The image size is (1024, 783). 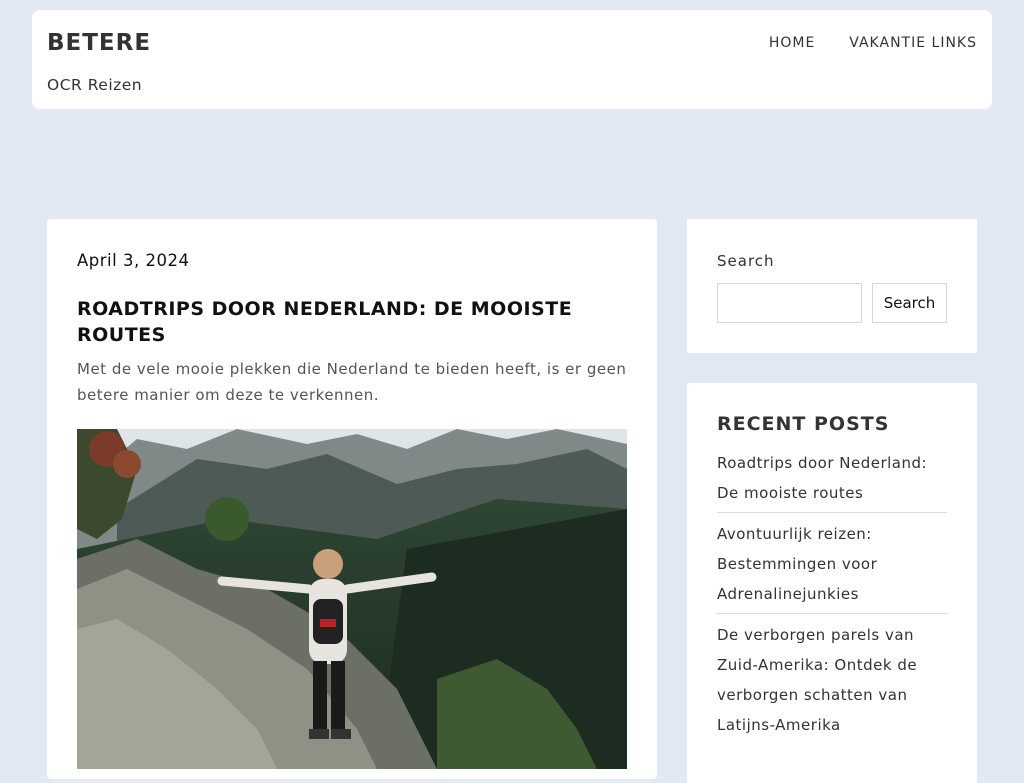 What do you see at coordinates (95, 85) in the screenshot?
I see `site-tagline: OCR Reizen` at bounding box center [95, 85].